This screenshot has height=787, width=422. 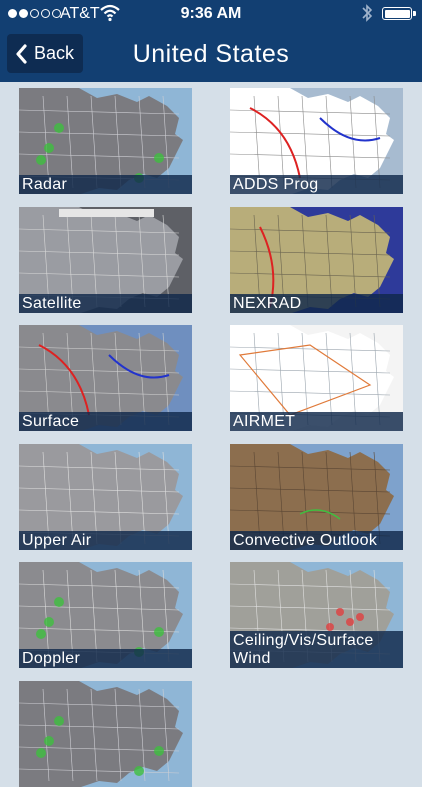 I want to click on status-bar: AT&T 9:36 AM, so click(x=211, y=15).